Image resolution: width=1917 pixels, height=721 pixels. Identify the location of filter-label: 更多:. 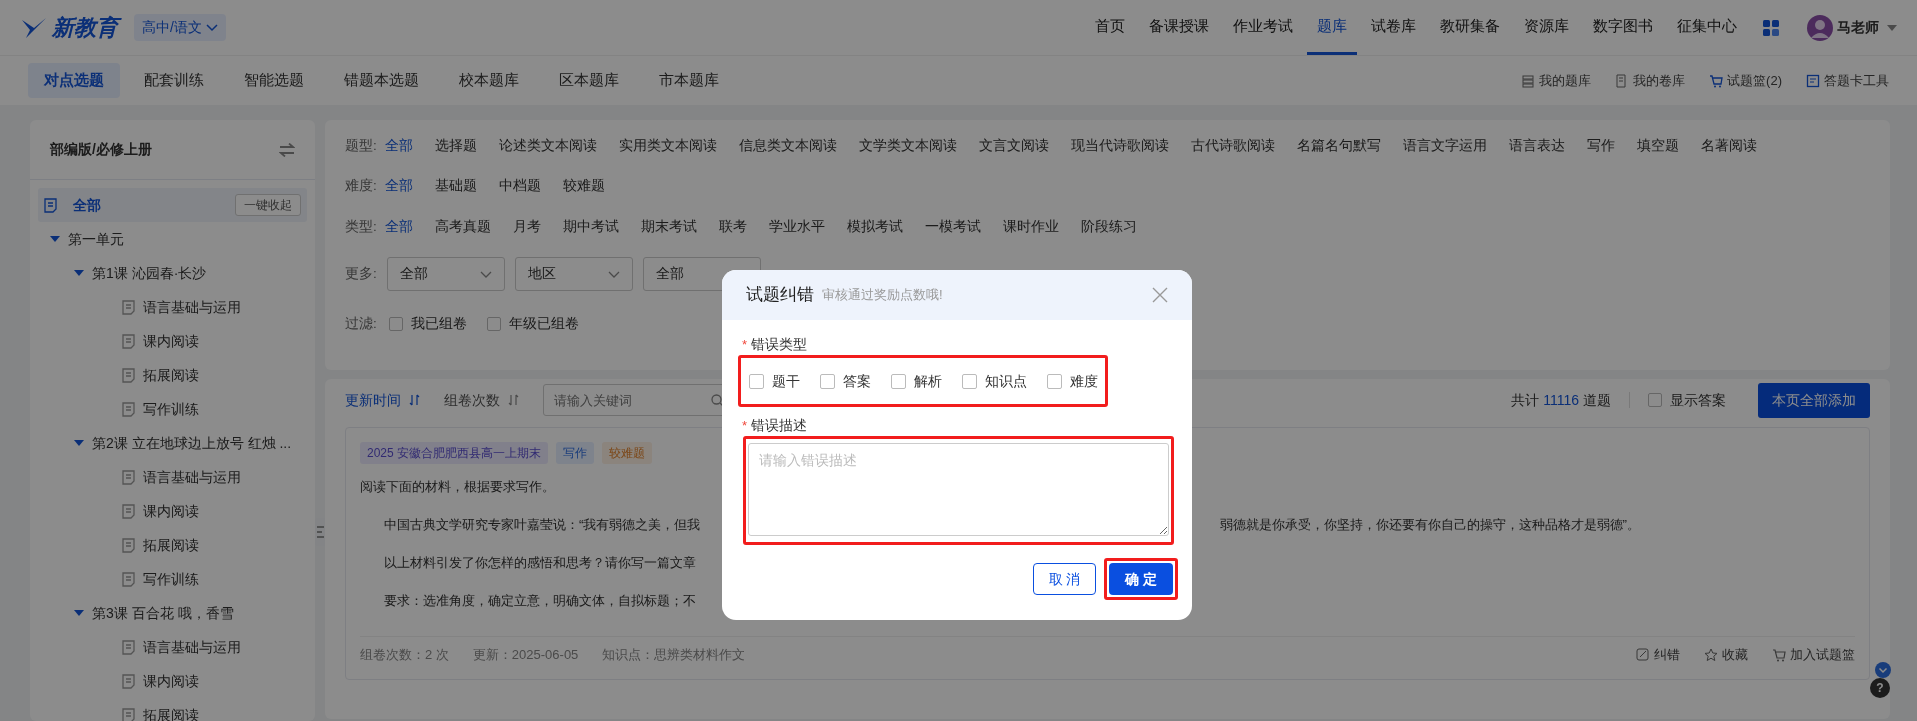
(361, 273).